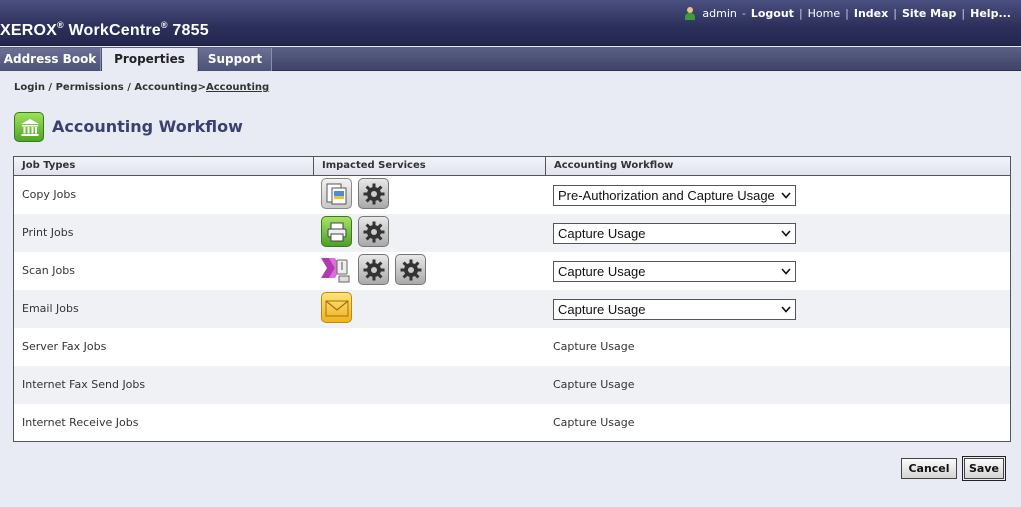  What do you see at coordinates (336, 231) in the screenshot?
I see `print-icon` at bounding box center [336, 231].